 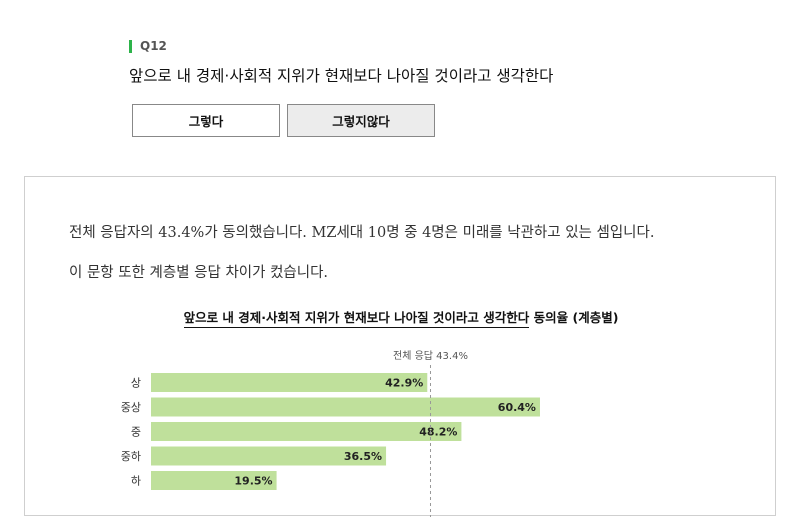 I want to click on bar-value-label: 19.5%, so click(x=253, y=481).